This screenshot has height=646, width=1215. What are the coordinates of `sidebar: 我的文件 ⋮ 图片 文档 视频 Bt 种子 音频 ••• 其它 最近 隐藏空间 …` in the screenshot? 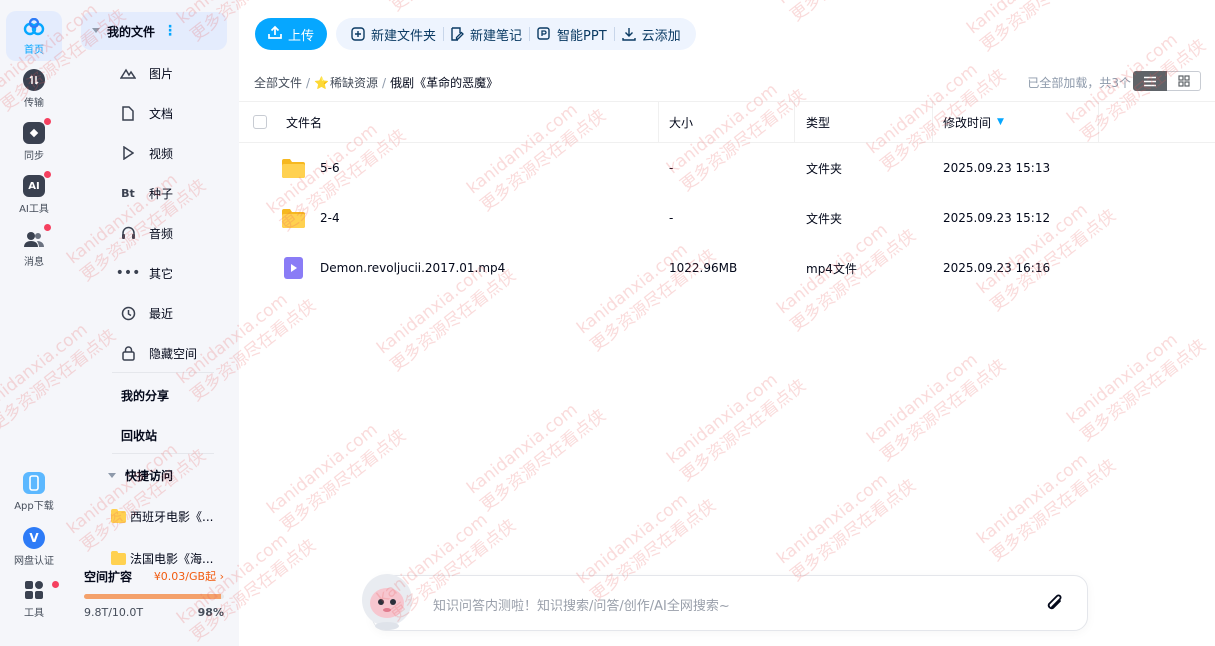 It's located at (153, 323).